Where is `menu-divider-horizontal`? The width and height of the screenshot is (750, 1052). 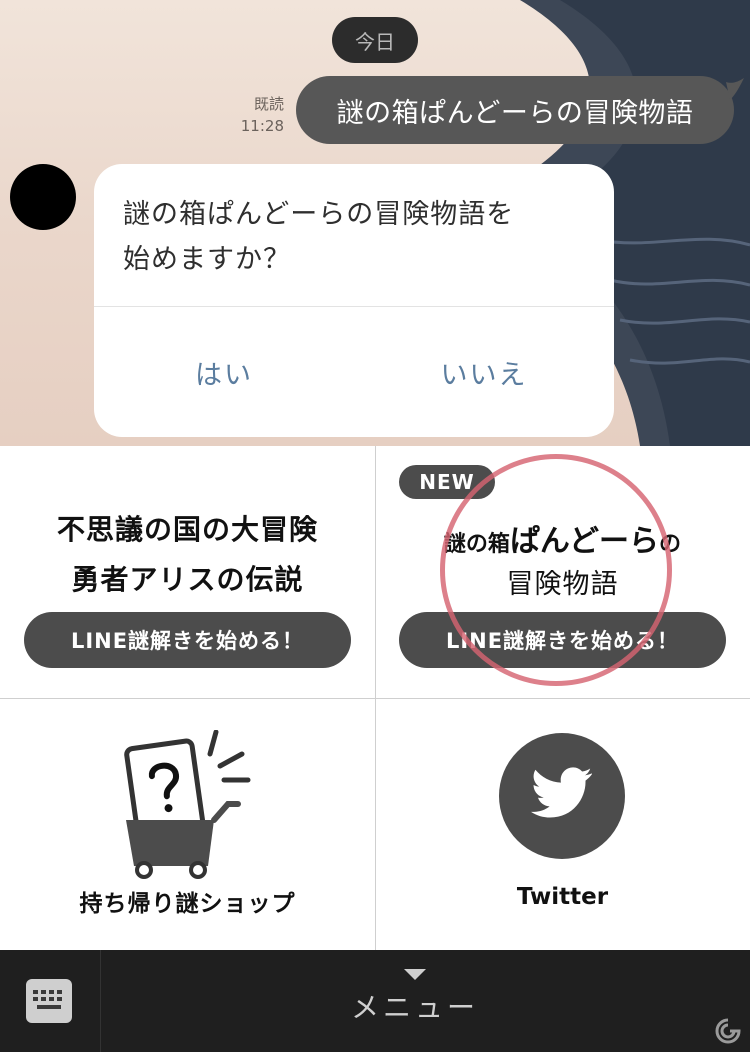 menu-divider-horizontal is located at coordinates (375, 698).